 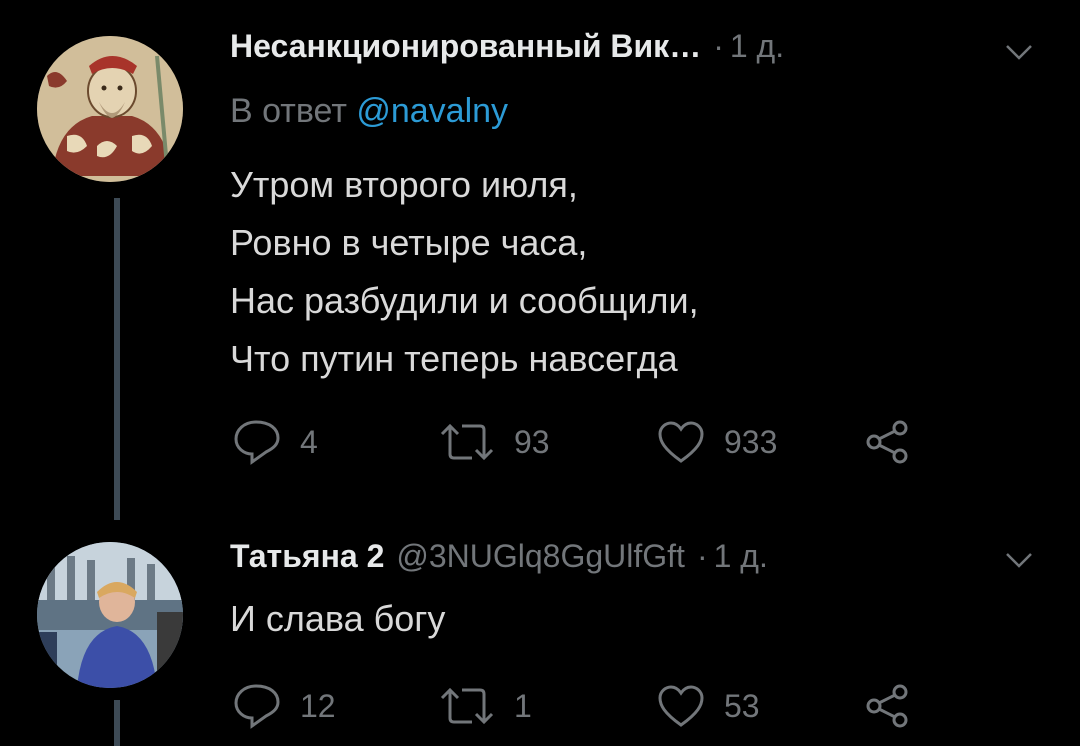 What do you see at coordinates (454, 358) in the screenshot?
I see `tweet-text-line: Что путин теперь навсегда` at bounding box center [454, 358].